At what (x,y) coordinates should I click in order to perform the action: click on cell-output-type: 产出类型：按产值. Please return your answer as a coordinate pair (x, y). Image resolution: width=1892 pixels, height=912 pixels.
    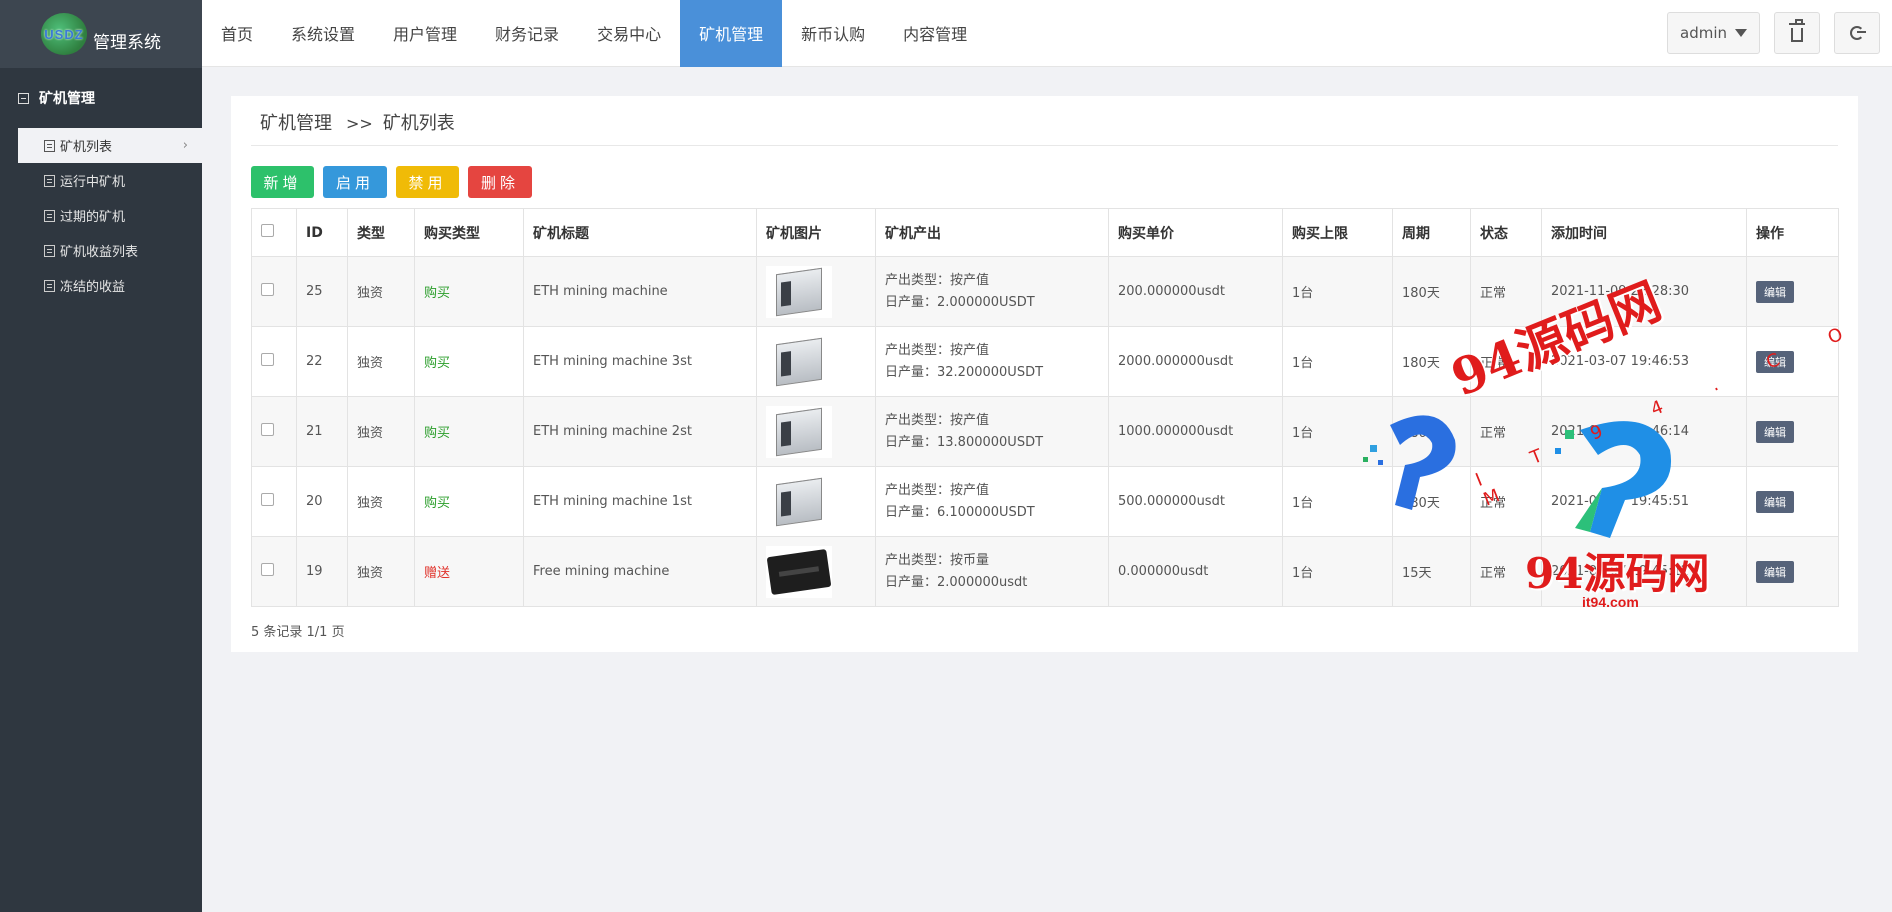
    Looking at the image, I should click on (937, 420).